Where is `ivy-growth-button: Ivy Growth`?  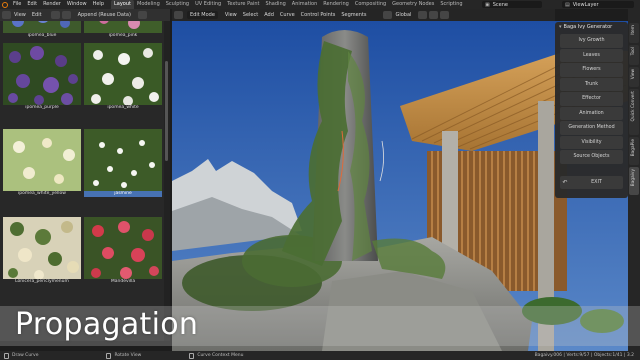
ivy-growth-button: Ivy Growth is located at coordinates (591, 41).